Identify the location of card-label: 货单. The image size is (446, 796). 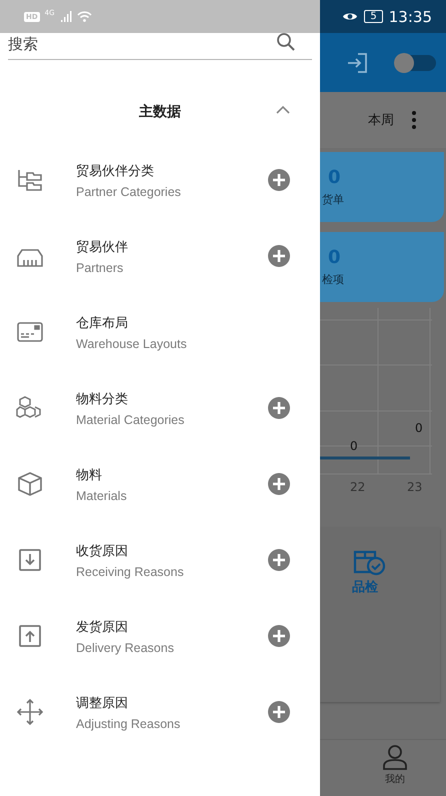
(333, 199).